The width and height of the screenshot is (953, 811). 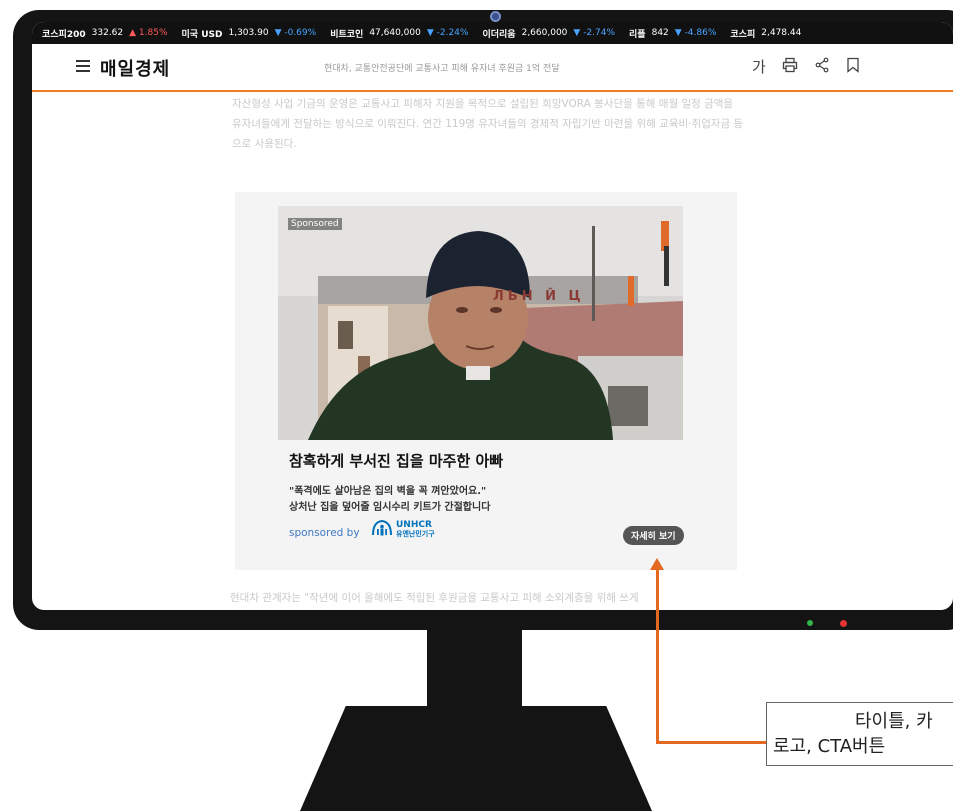 I want to click on ticker-item: 코스피 2,478.44, so click(x=765, y=33).